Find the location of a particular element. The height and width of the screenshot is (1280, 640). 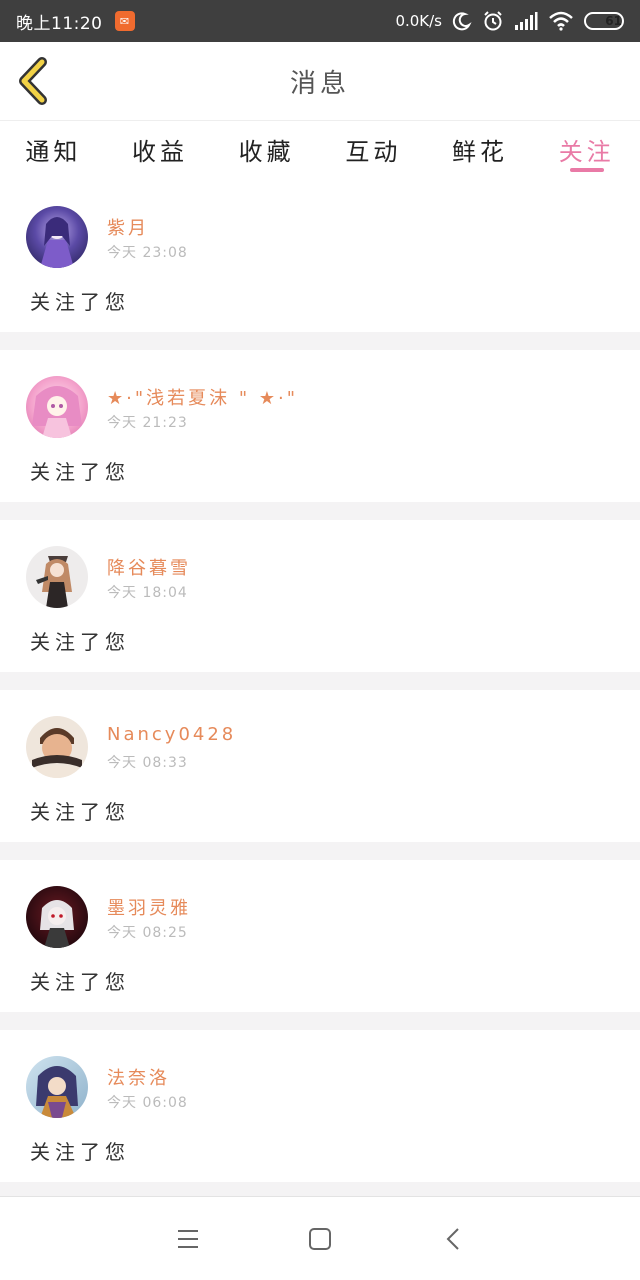

back-arrow-icon is located at coordinates (33, 81).